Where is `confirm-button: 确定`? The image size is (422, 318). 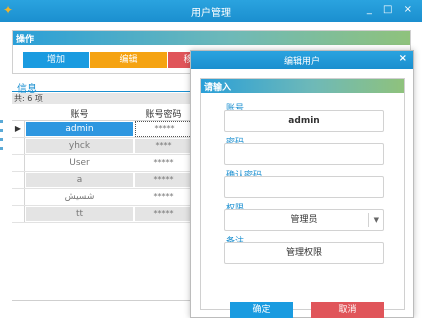 confirm-button: 确定 is located at coordinates (261, 310).